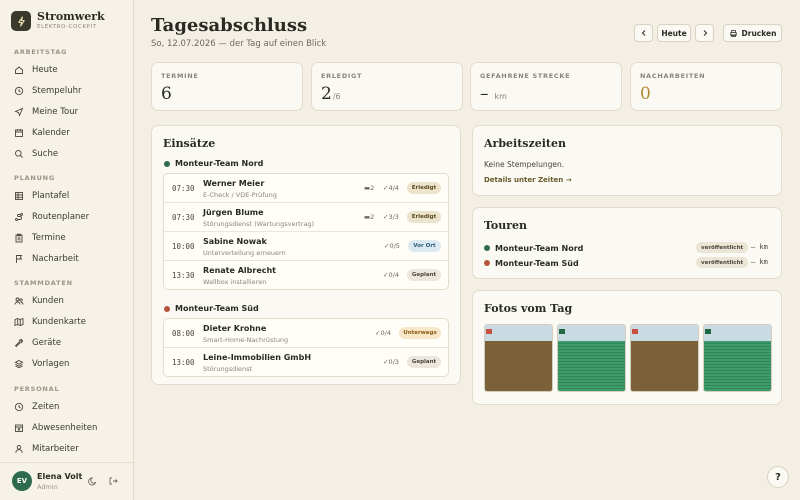 This screenshot has height=500, width=800. I want to click on team-color-dot, so click(167, 308).